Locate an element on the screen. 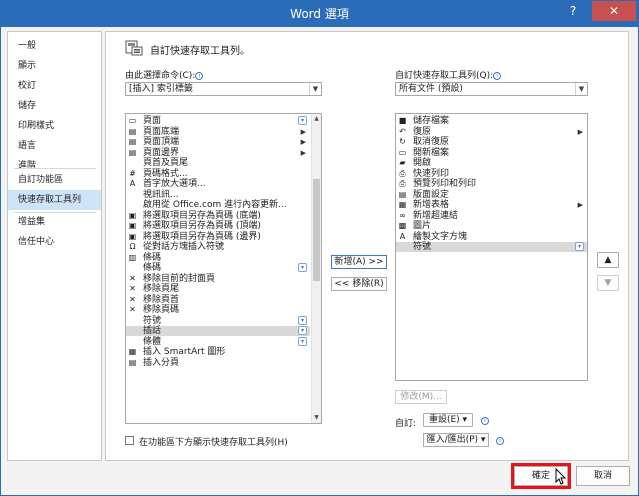 The height and width of the screenshot is (496, 639). left-item-label: 將選取項目另存為頁碼 (頂端) is located at coordinates (202, 226).